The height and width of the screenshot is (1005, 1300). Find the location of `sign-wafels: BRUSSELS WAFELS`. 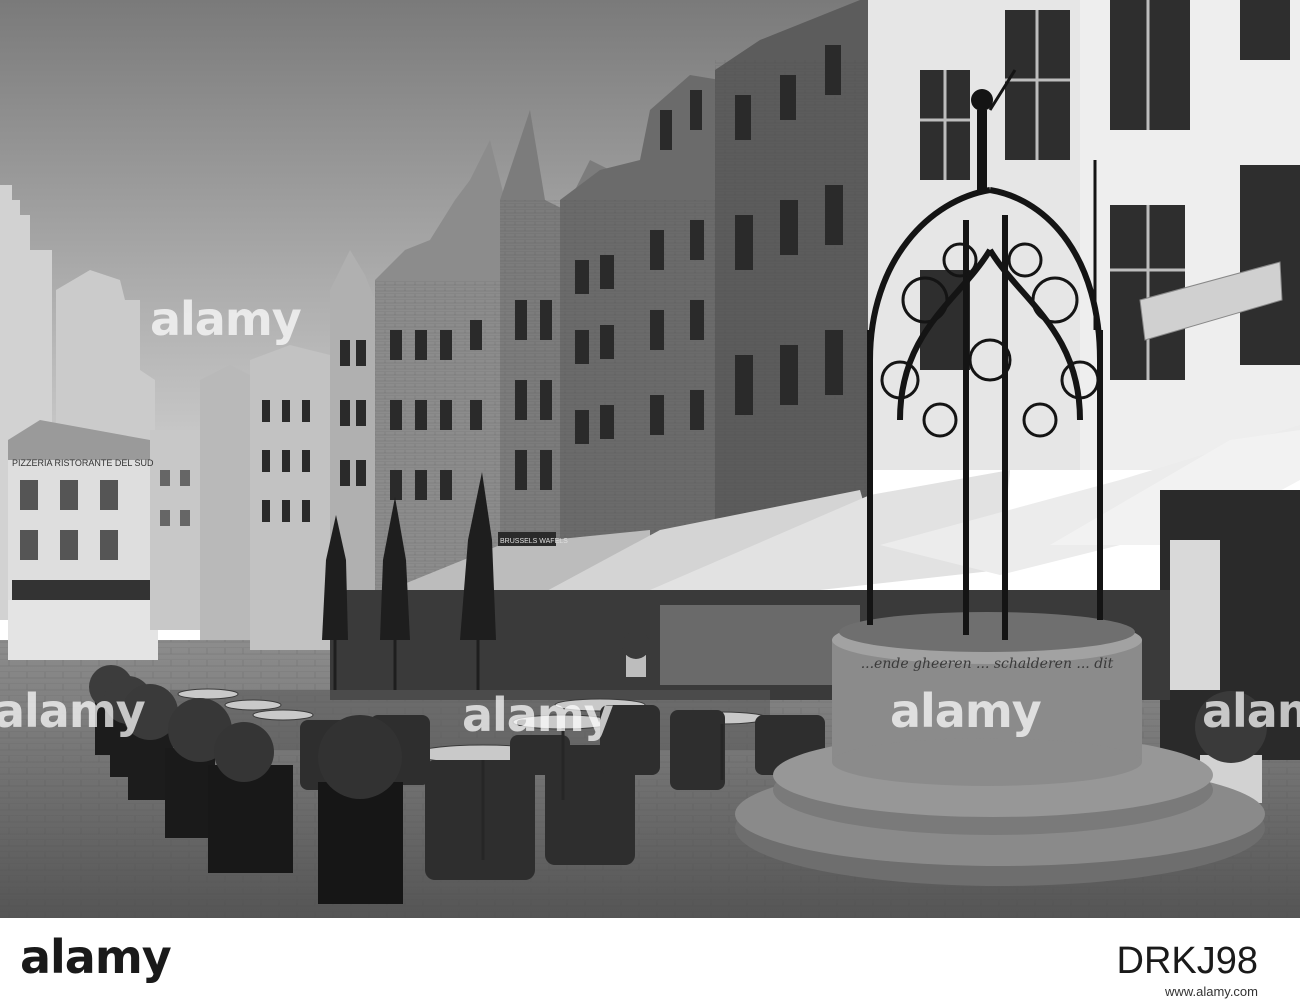

sign-wafels: BRUSSELS WAFELS is located at coordinates (534, 541).